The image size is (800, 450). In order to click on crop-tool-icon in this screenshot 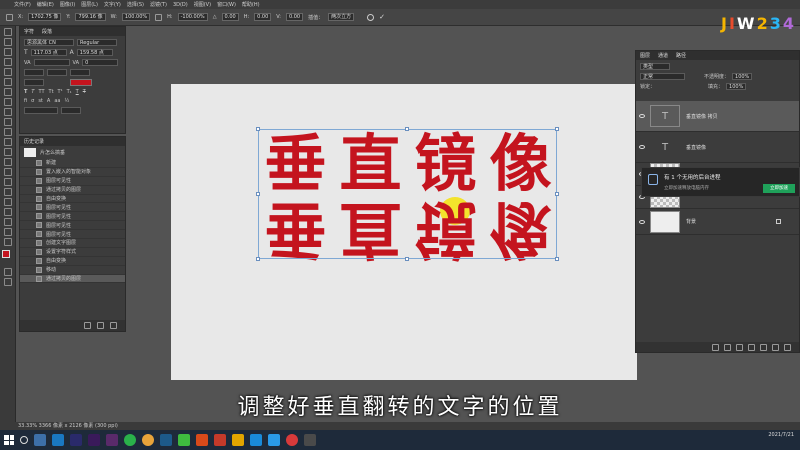, I will do `click(7, 72)`.